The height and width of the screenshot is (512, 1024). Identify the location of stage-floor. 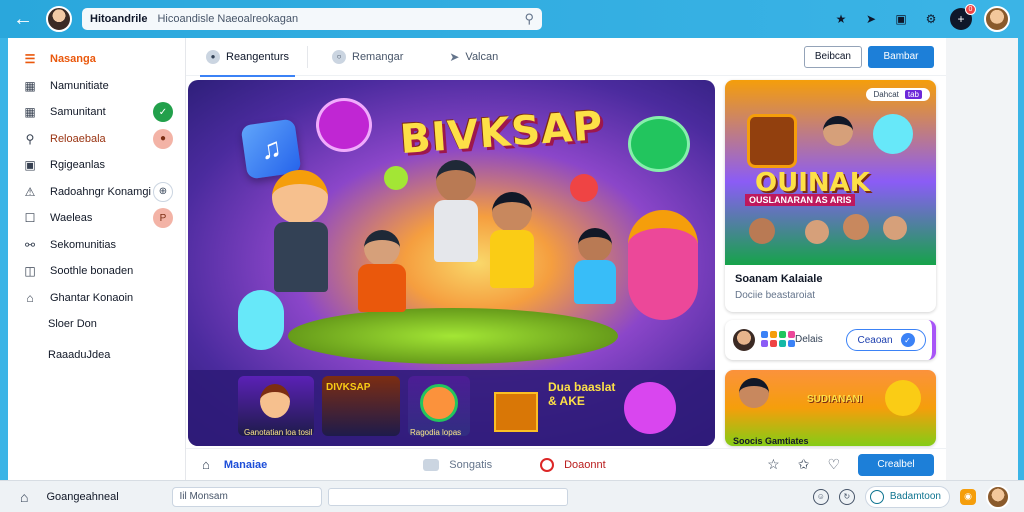
(453, 336).